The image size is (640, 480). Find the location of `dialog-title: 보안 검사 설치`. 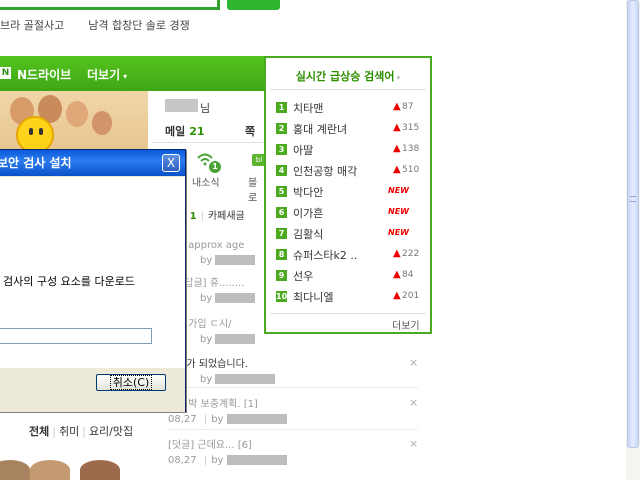

dialog-title: 보안 검사 설치 is located at coordinates (36, 163).